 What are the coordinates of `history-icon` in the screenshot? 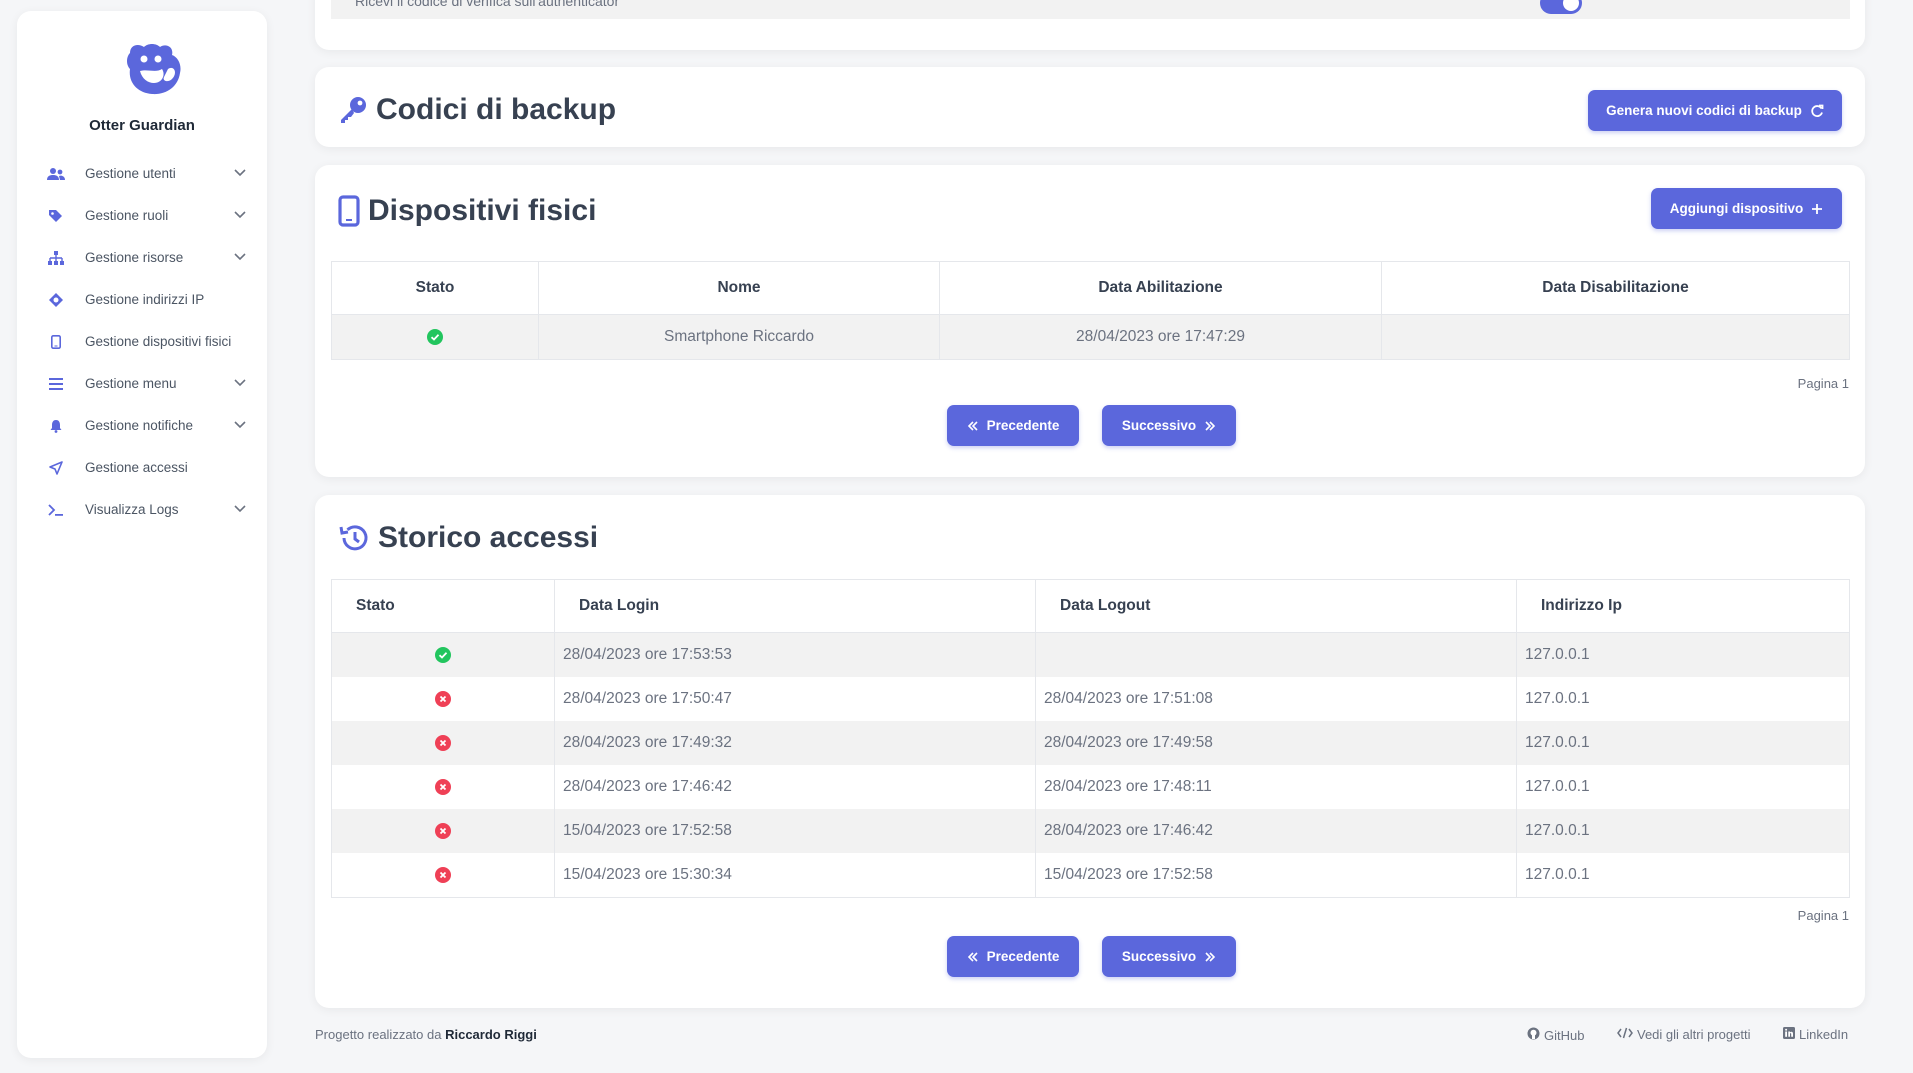 It's located at (354, 538).